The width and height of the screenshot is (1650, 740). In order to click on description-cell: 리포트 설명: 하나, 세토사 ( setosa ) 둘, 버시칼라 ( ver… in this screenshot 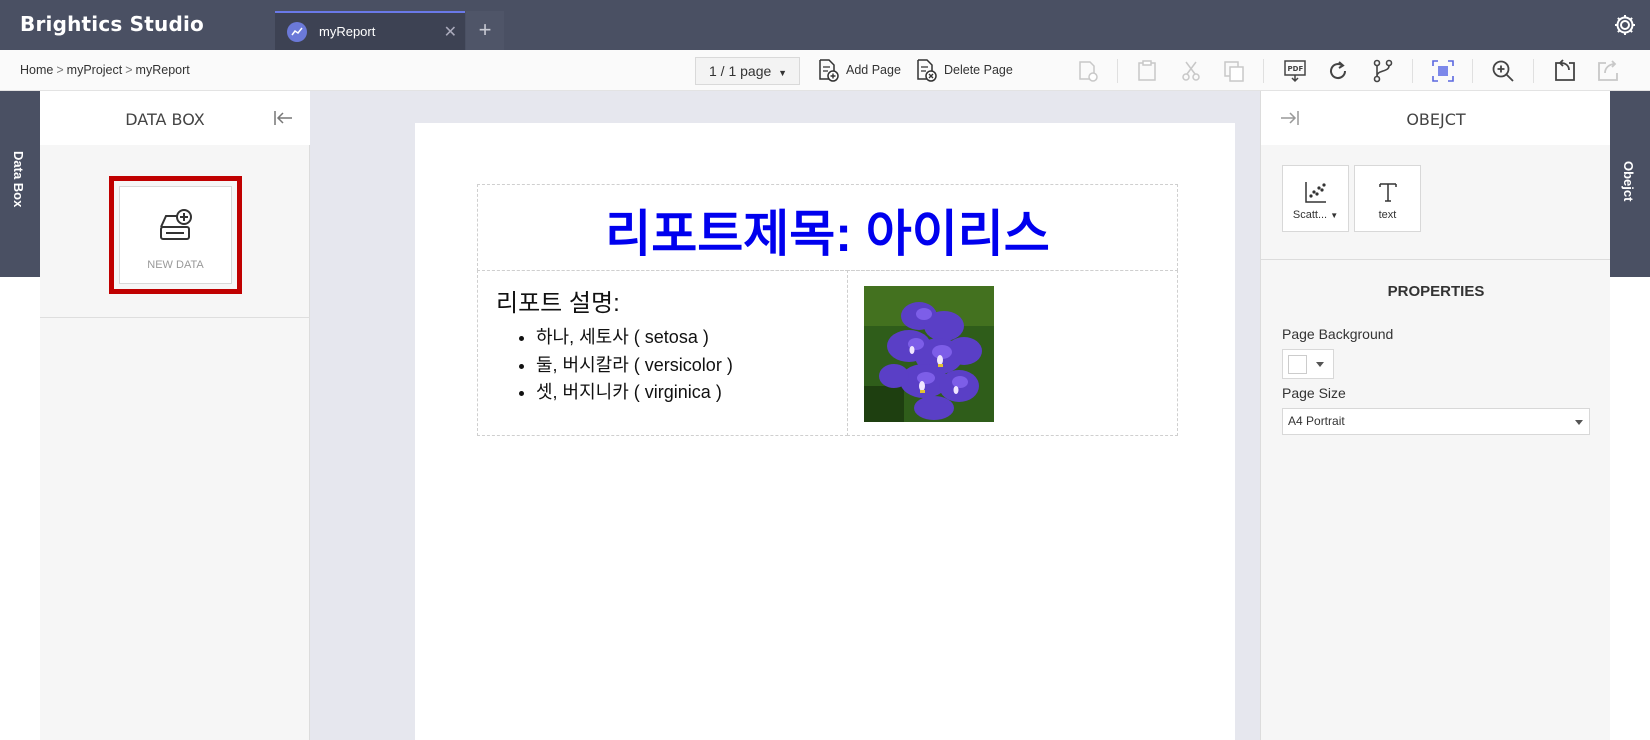, I will do `click(662, 353)`.